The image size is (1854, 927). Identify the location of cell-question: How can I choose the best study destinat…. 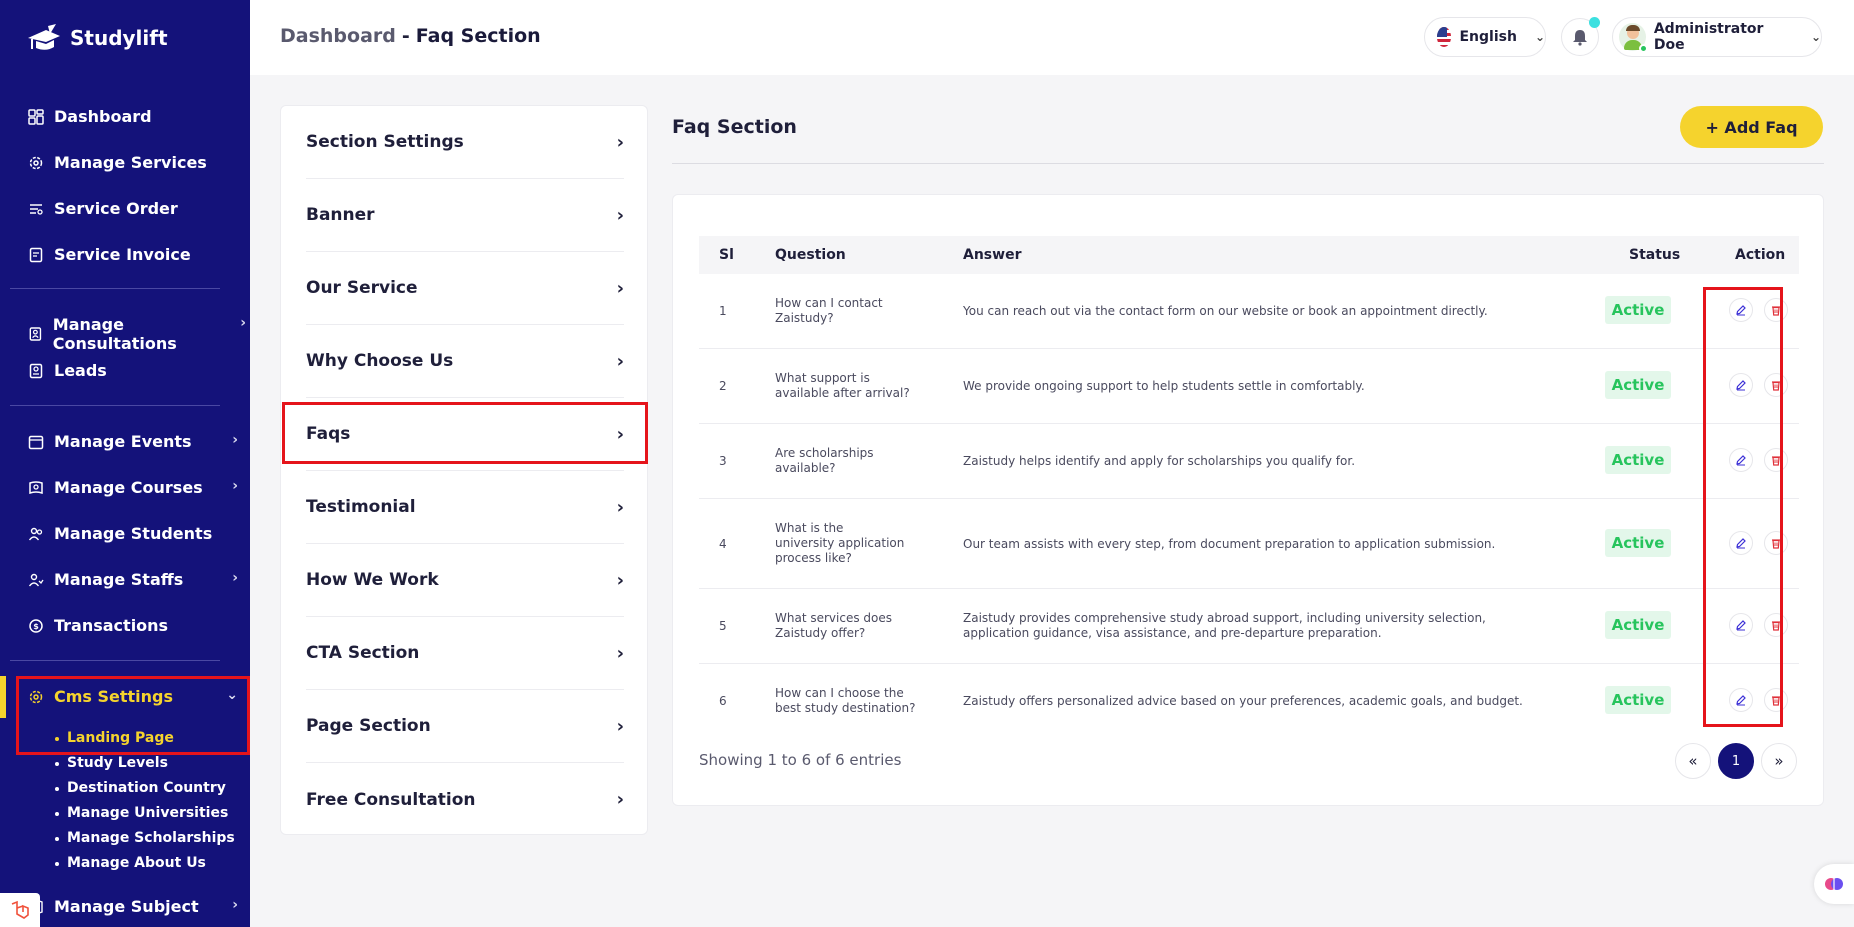
(845, 700).